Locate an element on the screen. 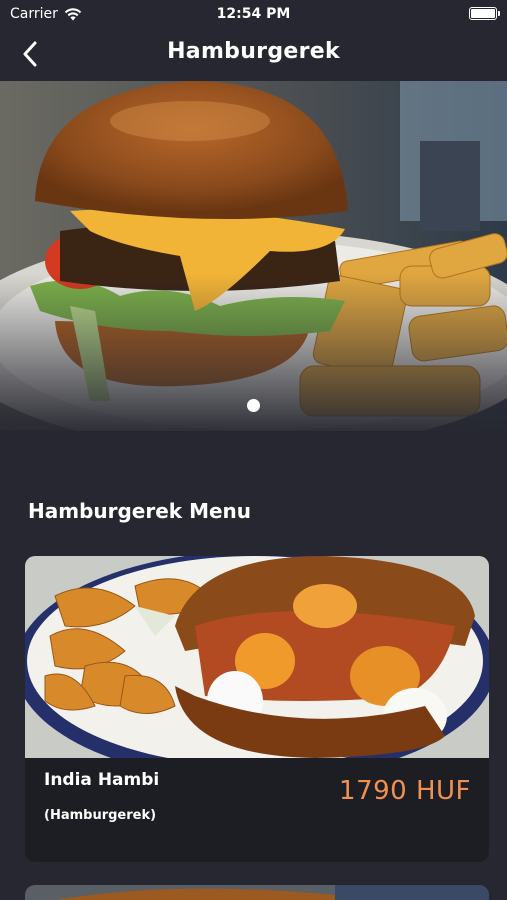 This screenshot has height=900, width=507. carousel-page-indicator is located at coordinates (253, 405).